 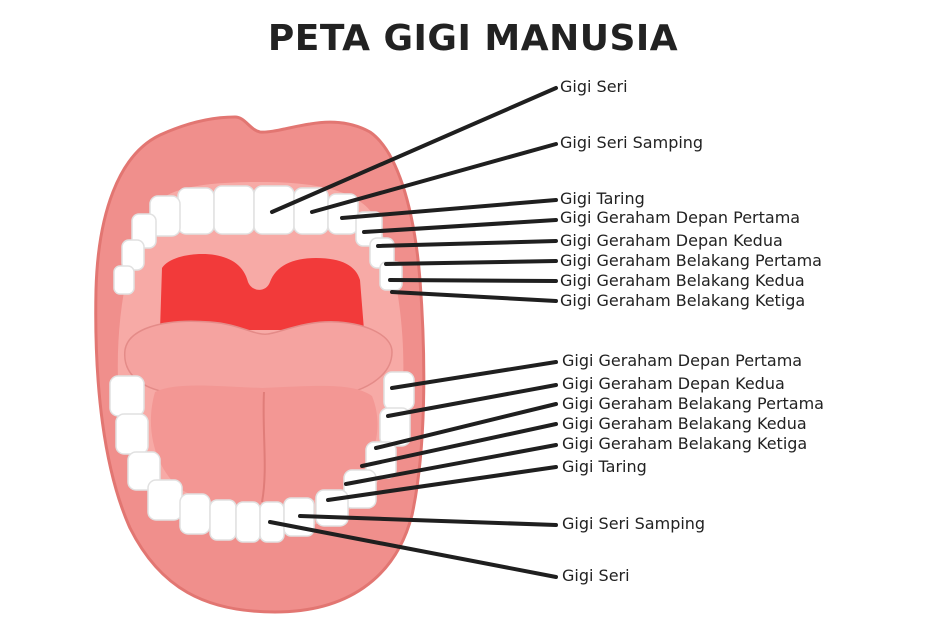 I want to click on page-title: PETA GIGI MANUSIA, so click(x=473, y=38).